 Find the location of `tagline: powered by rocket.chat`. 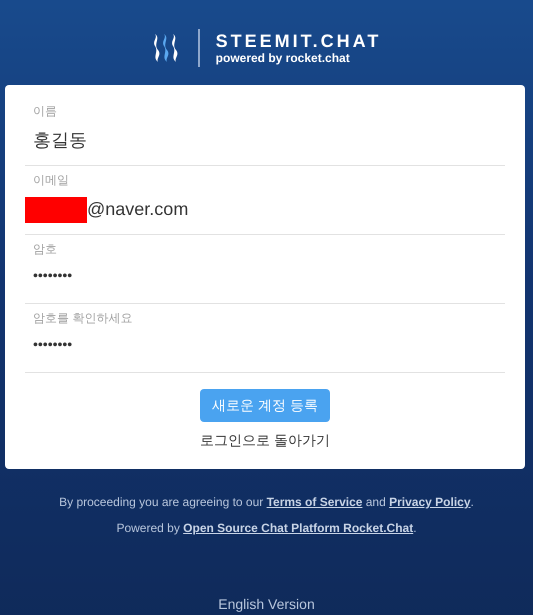

tagline: powered by rocket.chat is located at coordinates (283, 57).